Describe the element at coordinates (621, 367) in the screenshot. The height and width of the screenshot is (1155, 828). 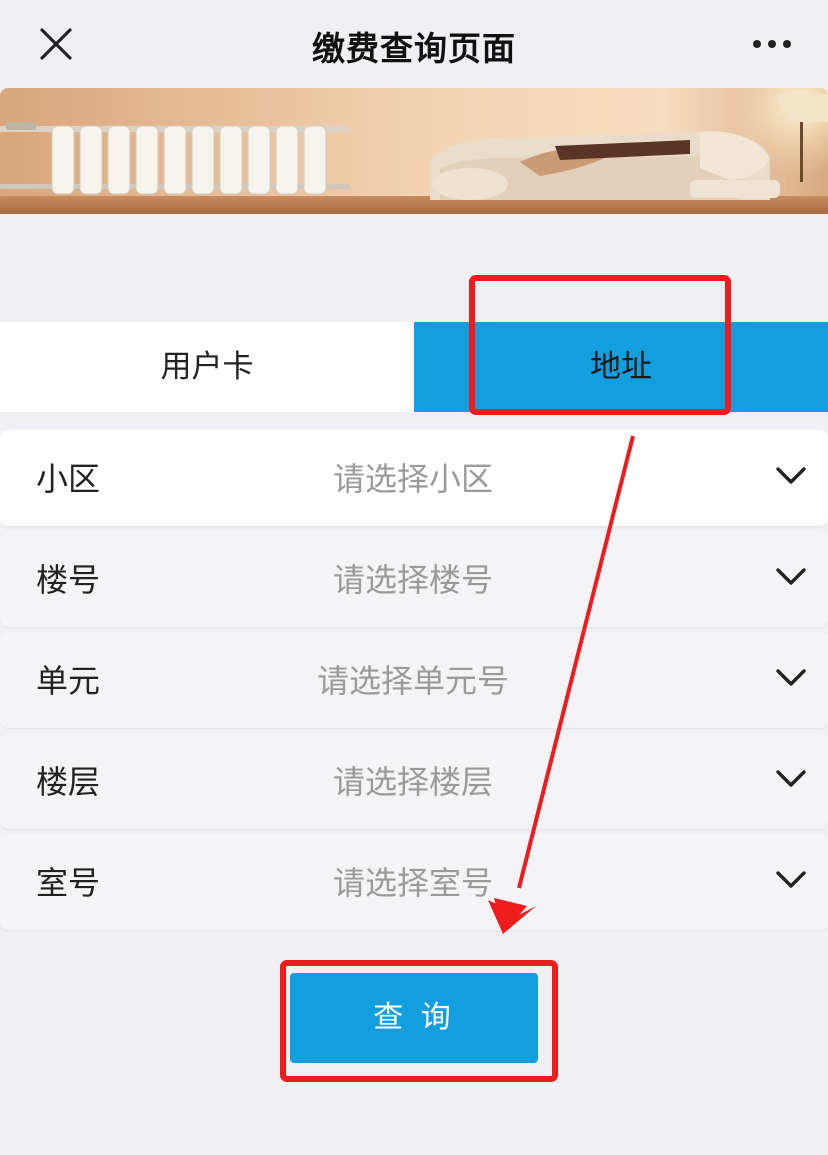
I see `tab-address: 地址` at that location.